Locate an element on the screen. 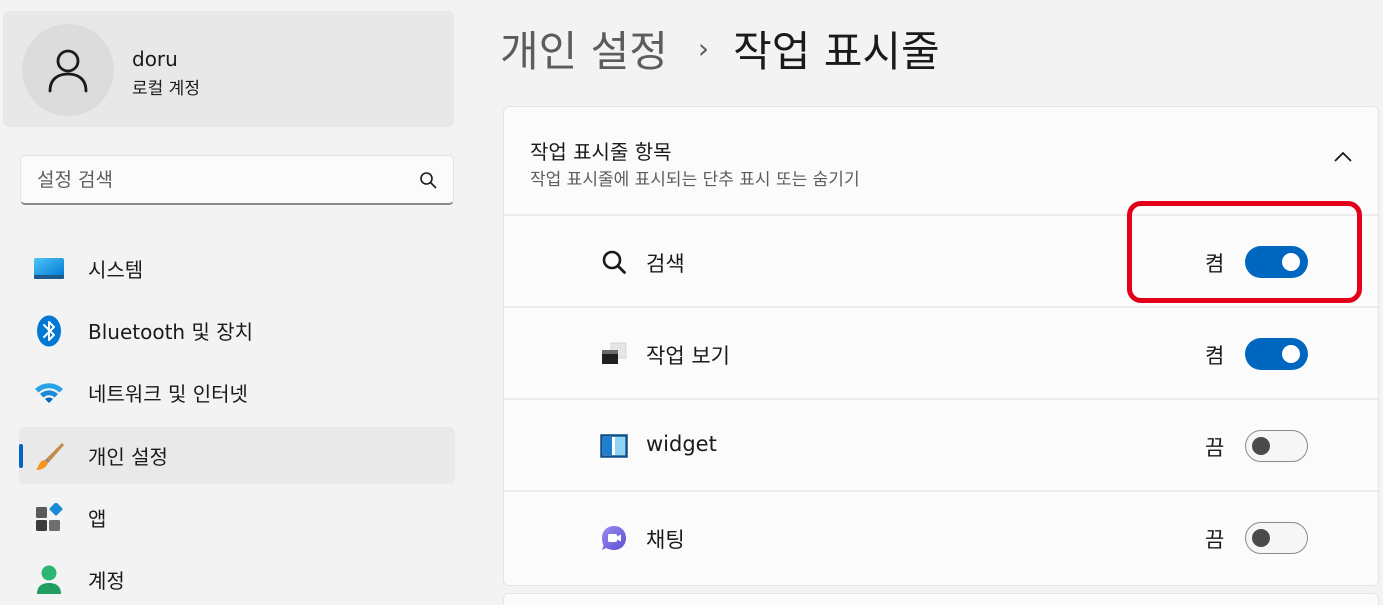 The height and width of the screenshot is (605, 1383). chevron-up-icon is located at coordinates (1343, 156).